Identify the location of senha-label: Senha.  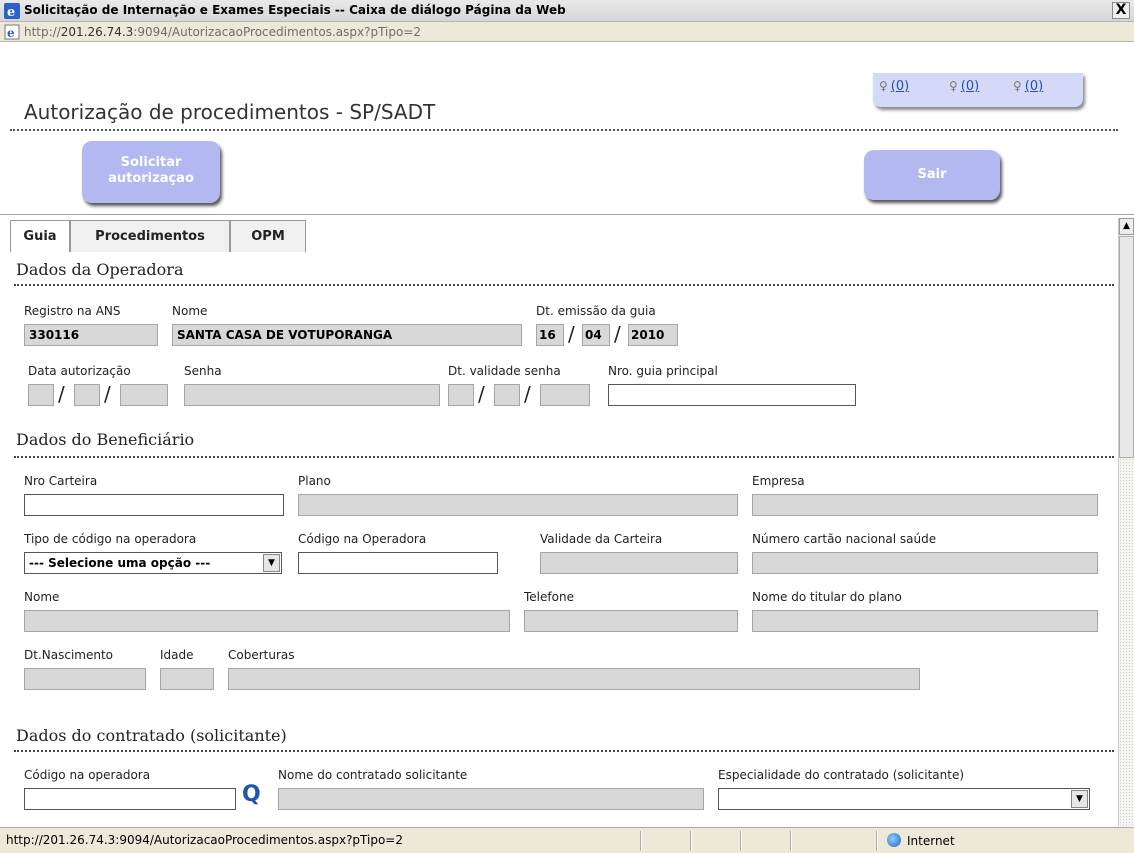
(203, 371).